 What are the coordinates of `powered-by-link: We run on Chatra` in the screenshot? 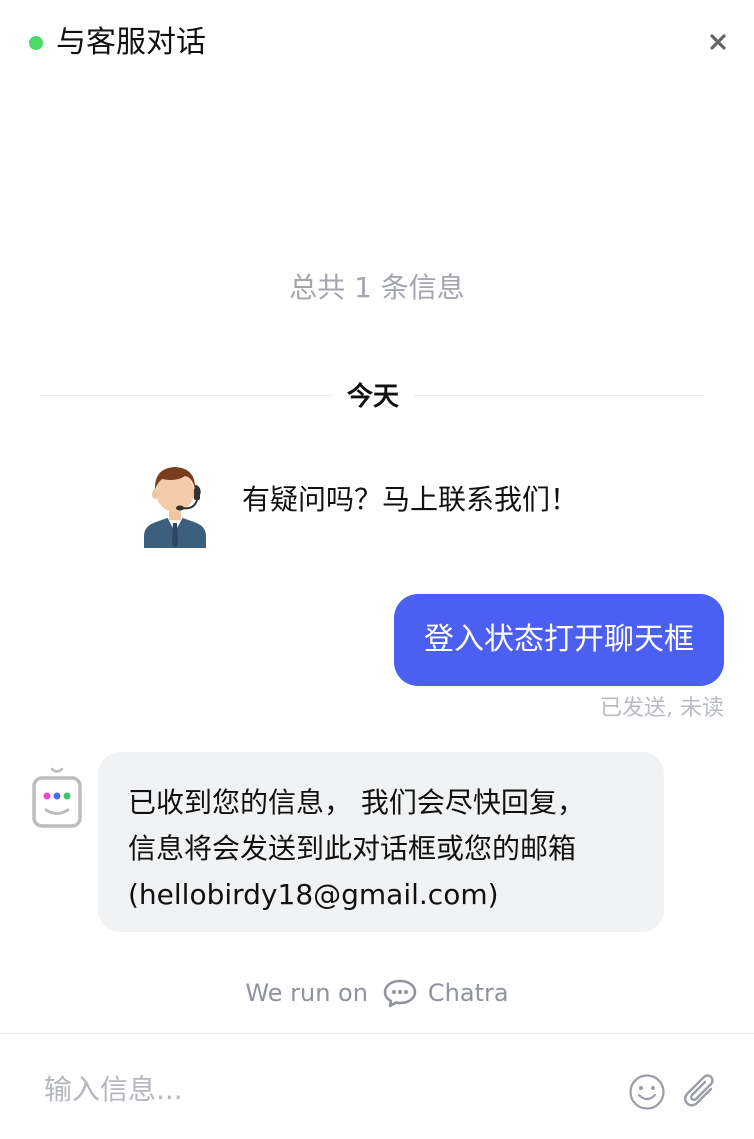 It's located at (377, 993).